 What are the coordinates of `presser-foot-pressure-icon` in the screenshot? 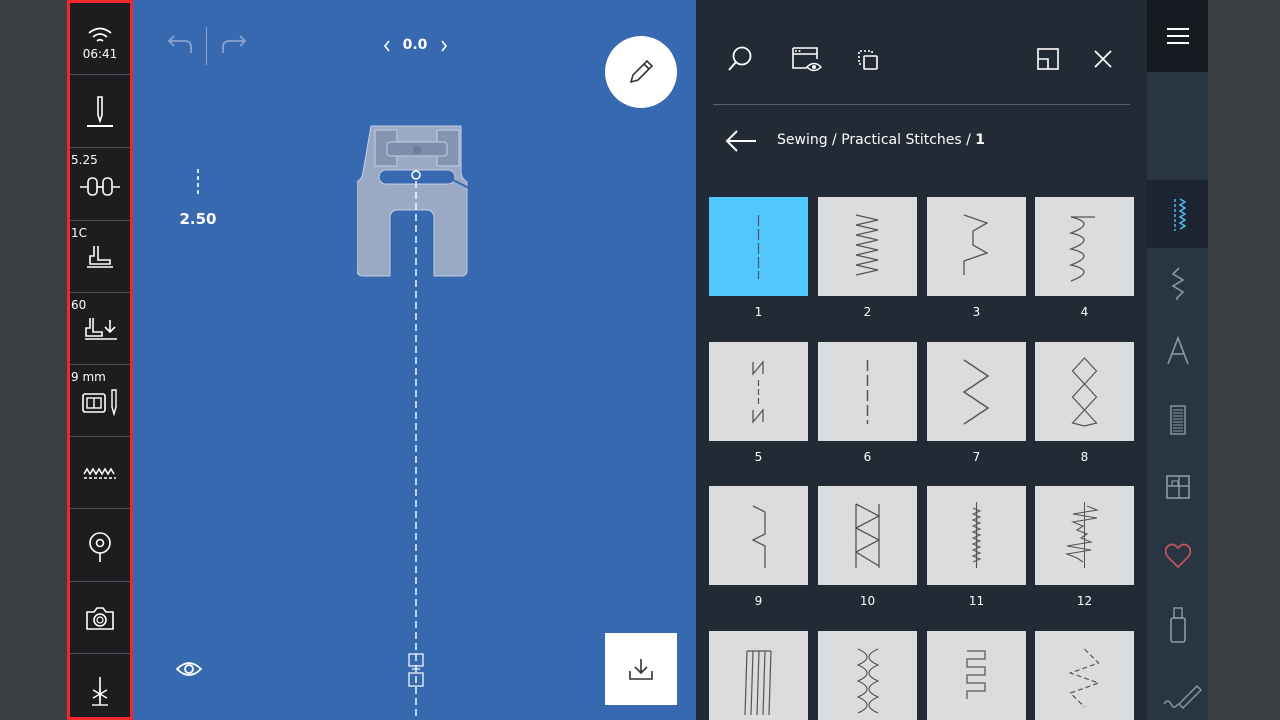 It's located at (101, 329).